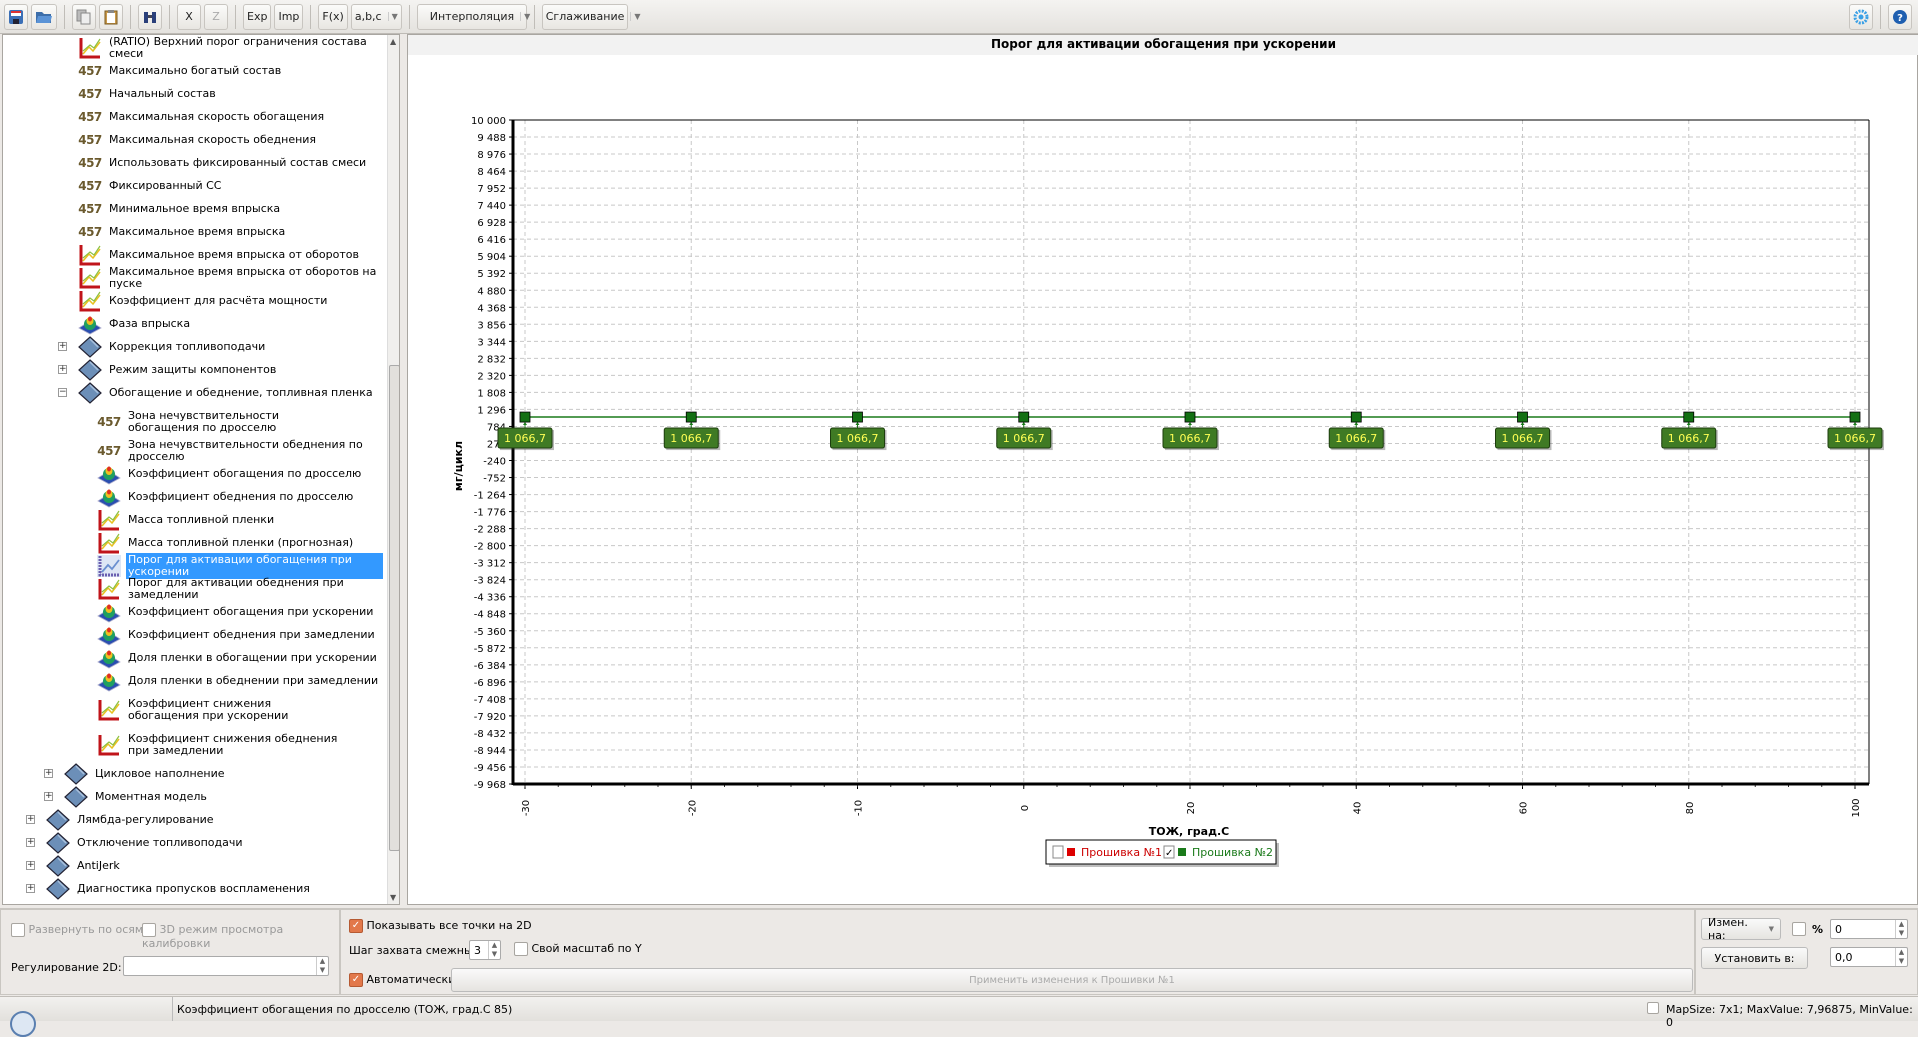 The height and width of the screenshot is (1037, 1918). I want to click on tree-item: + Коррекция топливоподачи, so click(193, 346).